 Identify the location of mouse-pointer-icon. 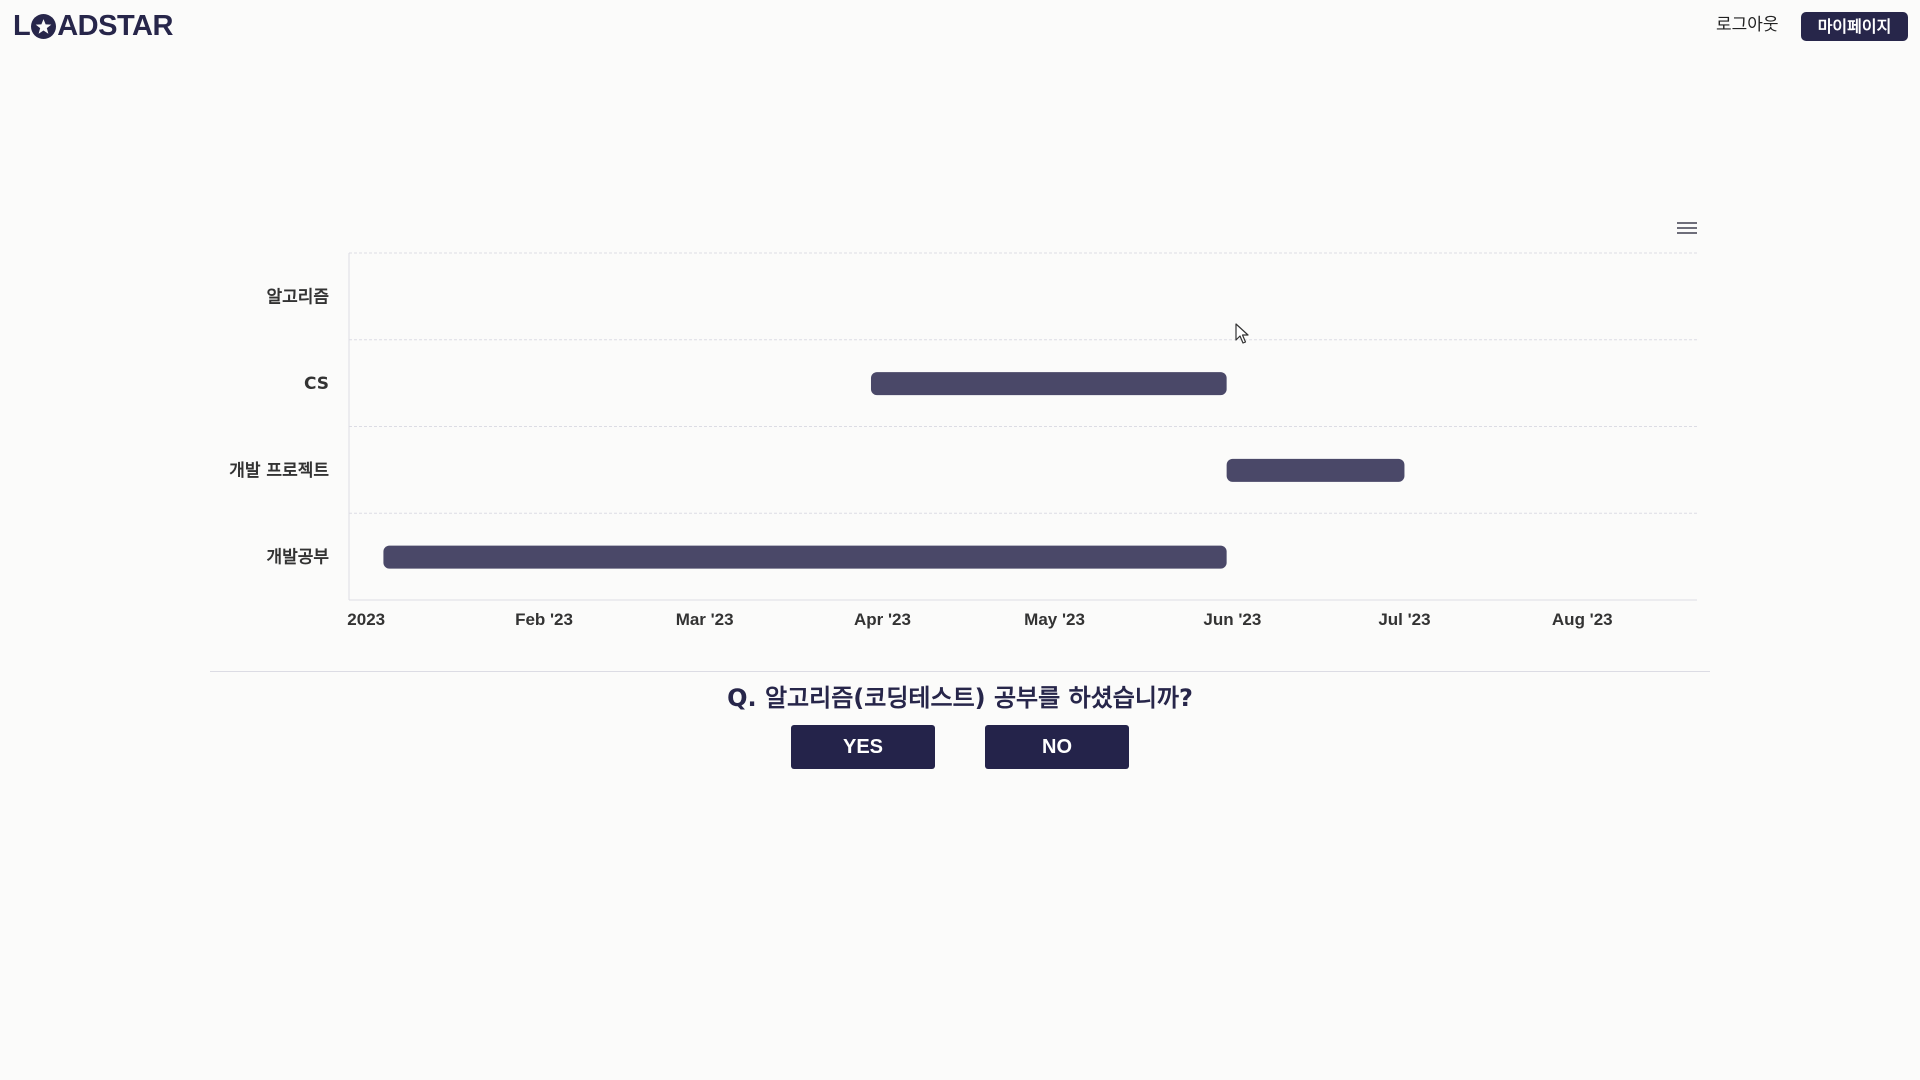
(1242, 333).